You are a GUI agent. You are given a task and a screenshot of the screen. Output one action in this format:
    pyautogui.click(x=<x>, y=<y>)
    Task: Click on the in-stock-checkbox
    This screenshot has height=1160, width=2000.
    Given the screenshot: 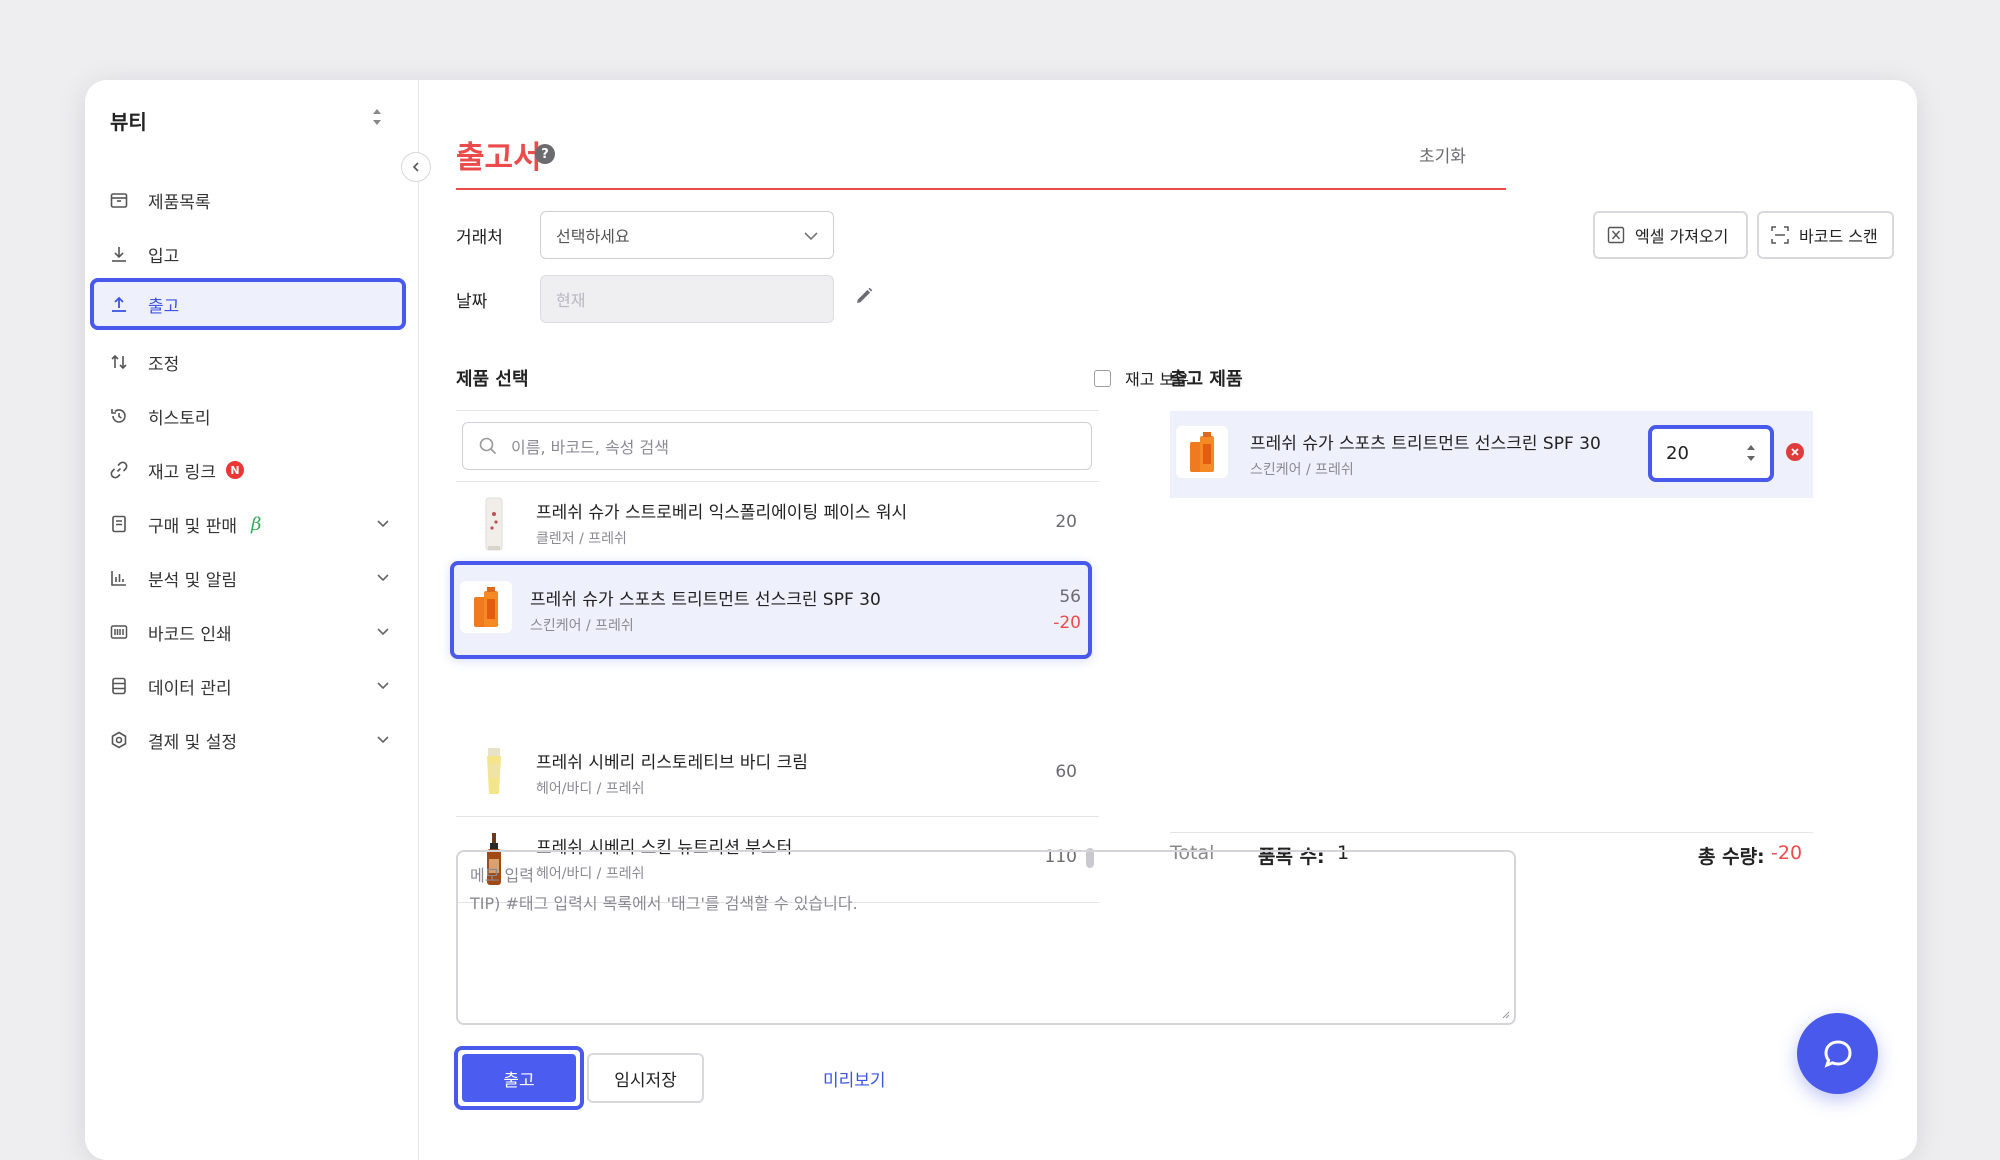 What is the action you would take?
    pyautogui.click(x=1102, y=378)
    